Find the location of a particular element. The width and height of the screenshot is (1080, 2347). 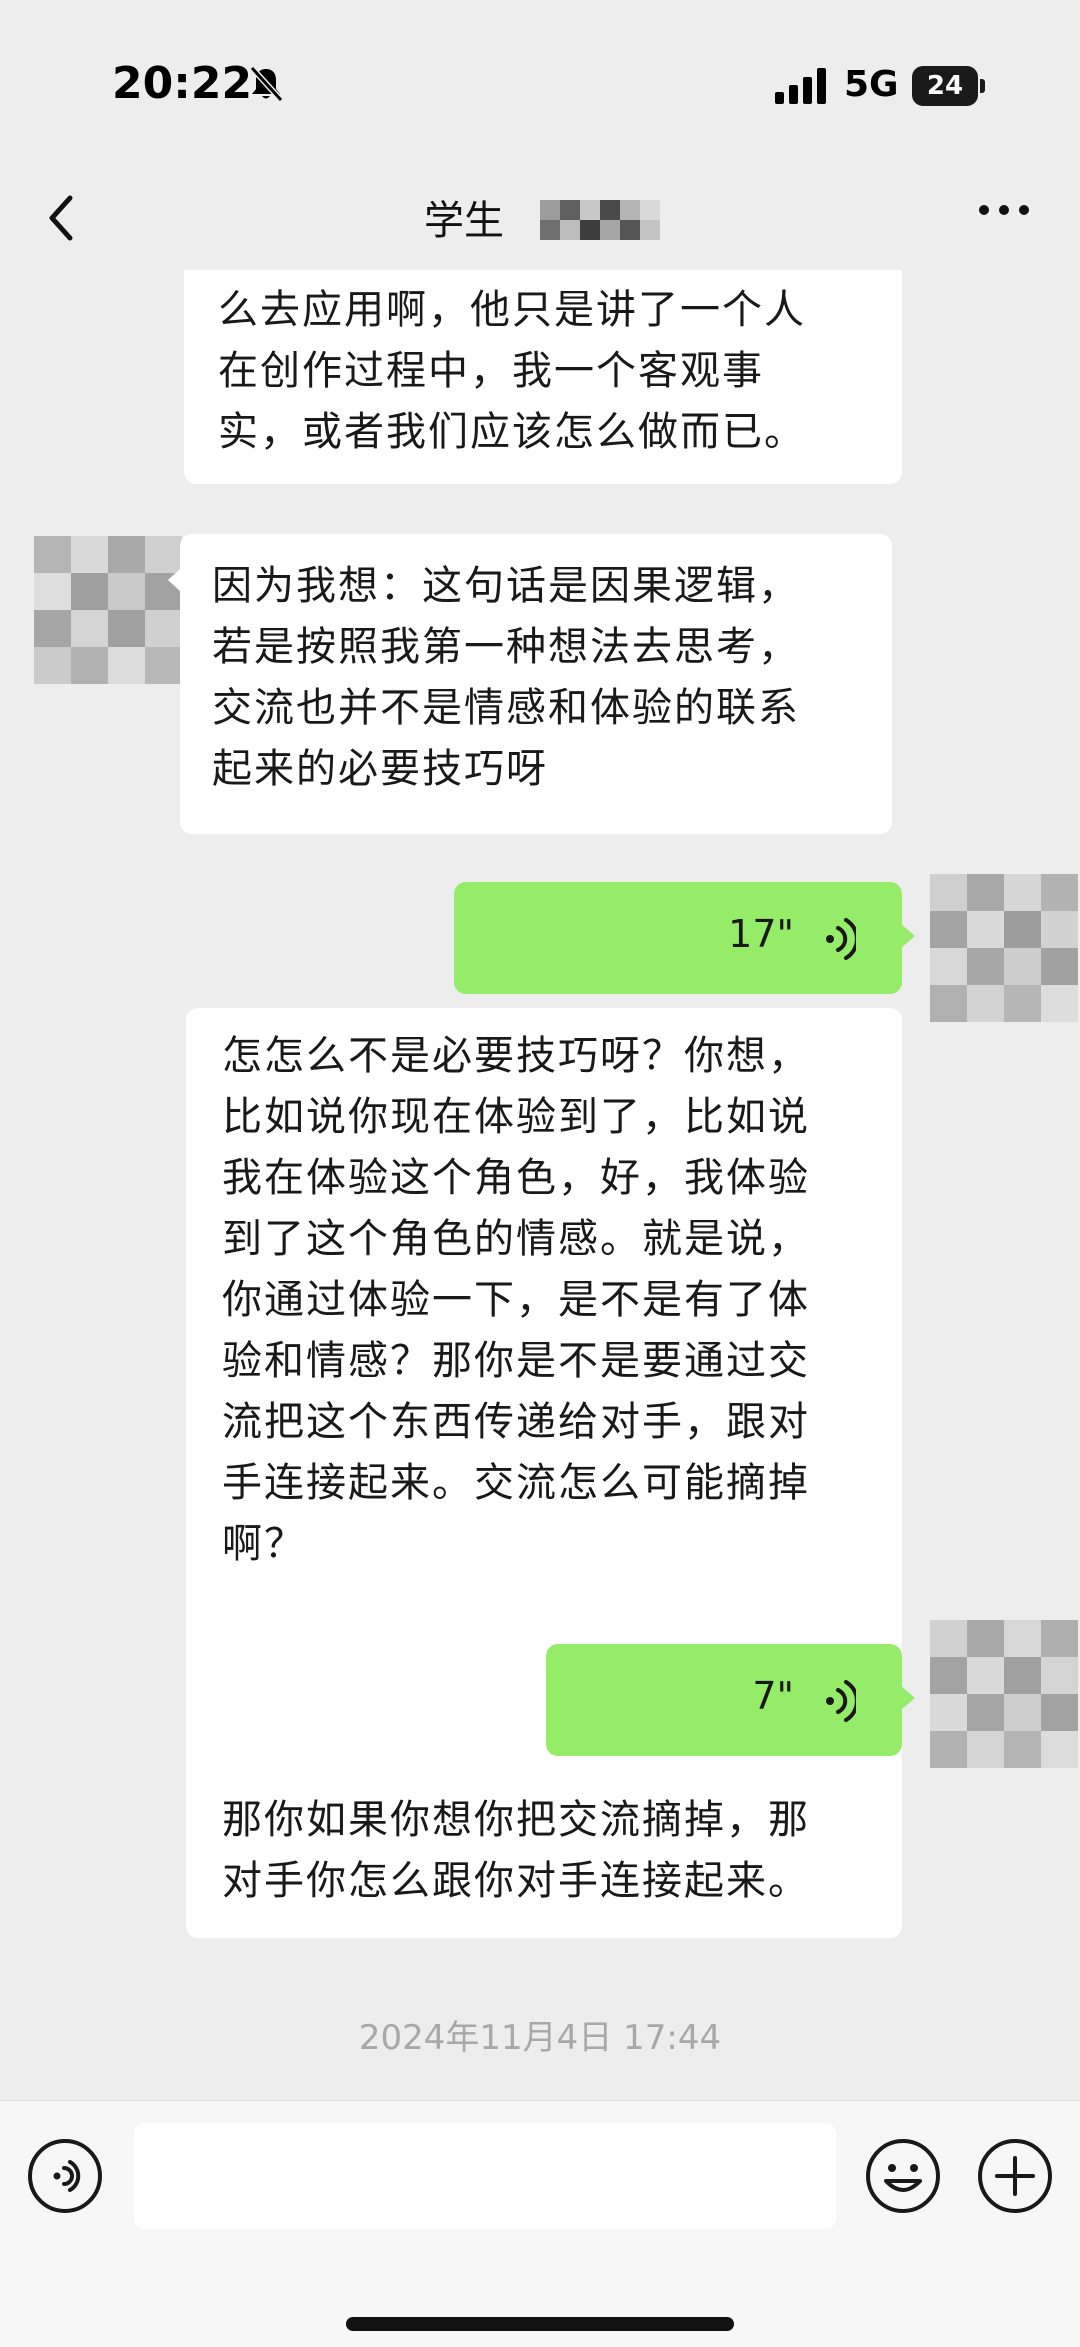

message-timestamp: 2024年11月4日 17:44 is located at coordinates (540, 2038).